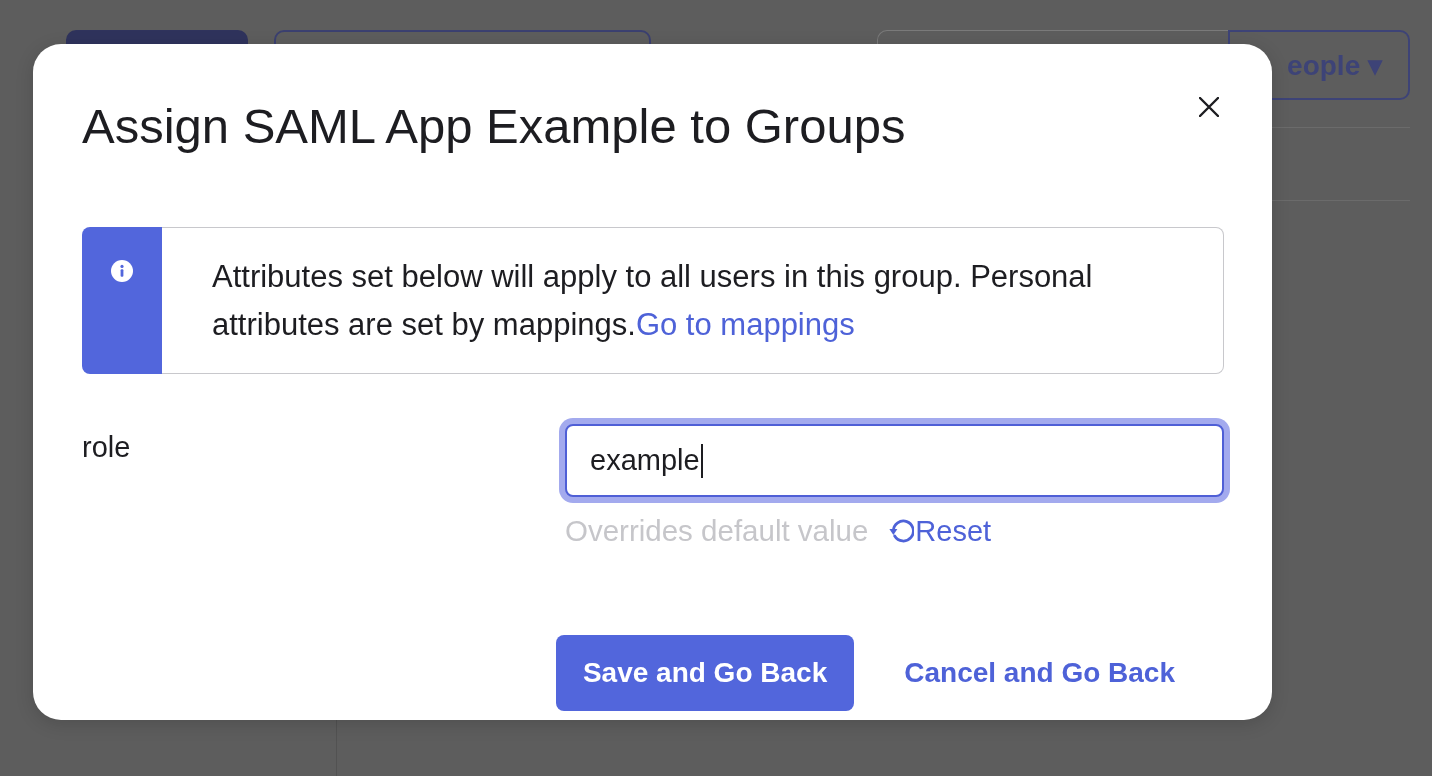 Image resolution: width=1432 pixels, height=776 pixels. Describe the element at coordinates (940, 531) in the screenshot. I see `reset-link: Reset` at that location.